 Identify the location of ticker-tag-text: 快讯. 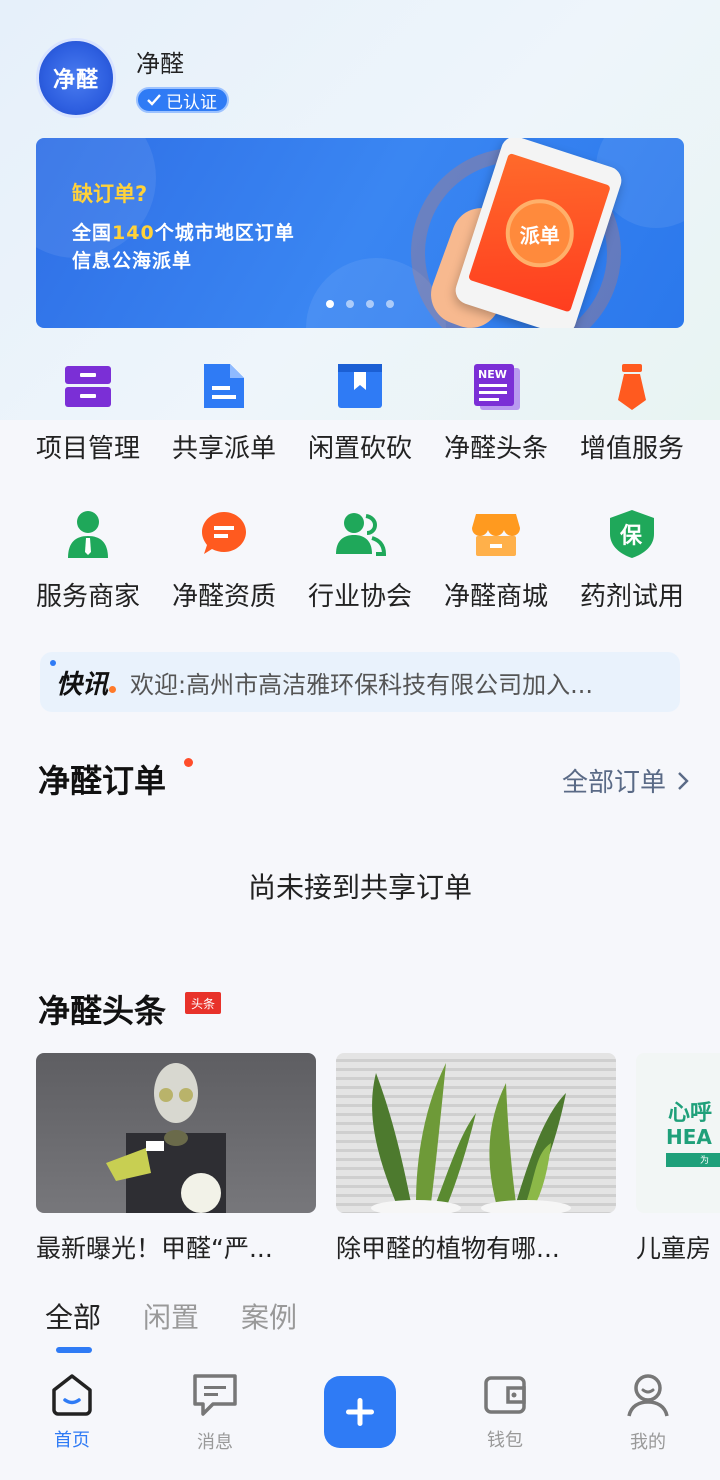
(82, 684).